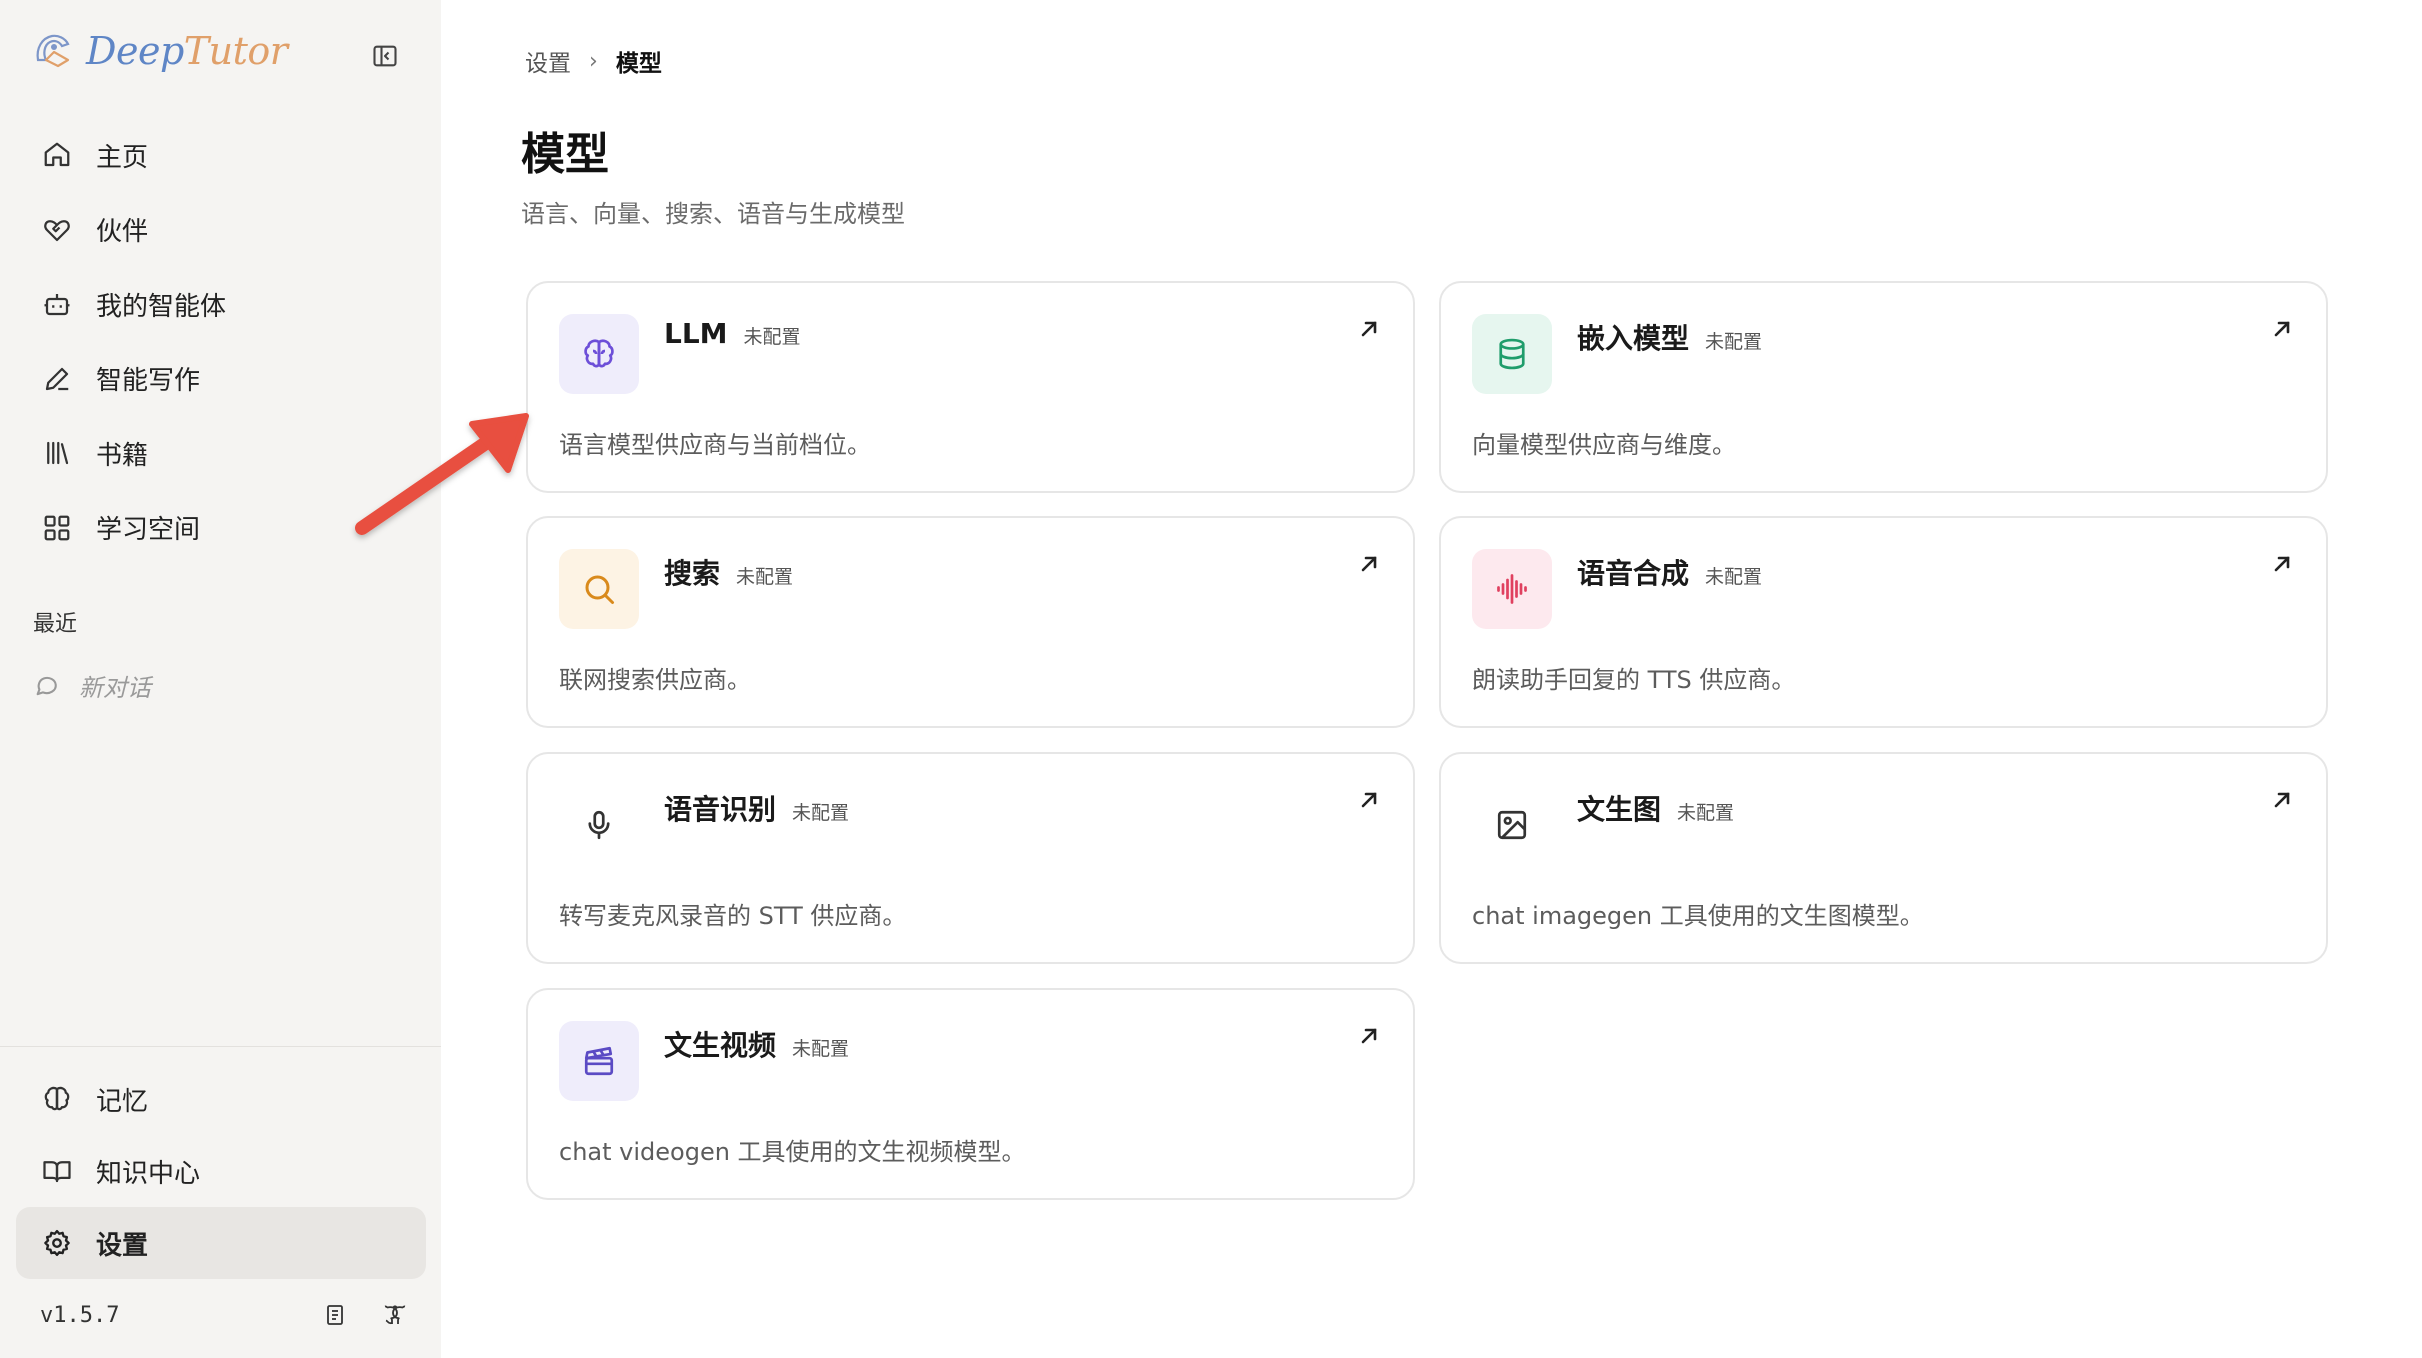 The width and height of the screenshot is (2422, 1358). Describe the element at coordinates (1619, 809) in the screenshot. I see `card-name: 文生图` at that location.